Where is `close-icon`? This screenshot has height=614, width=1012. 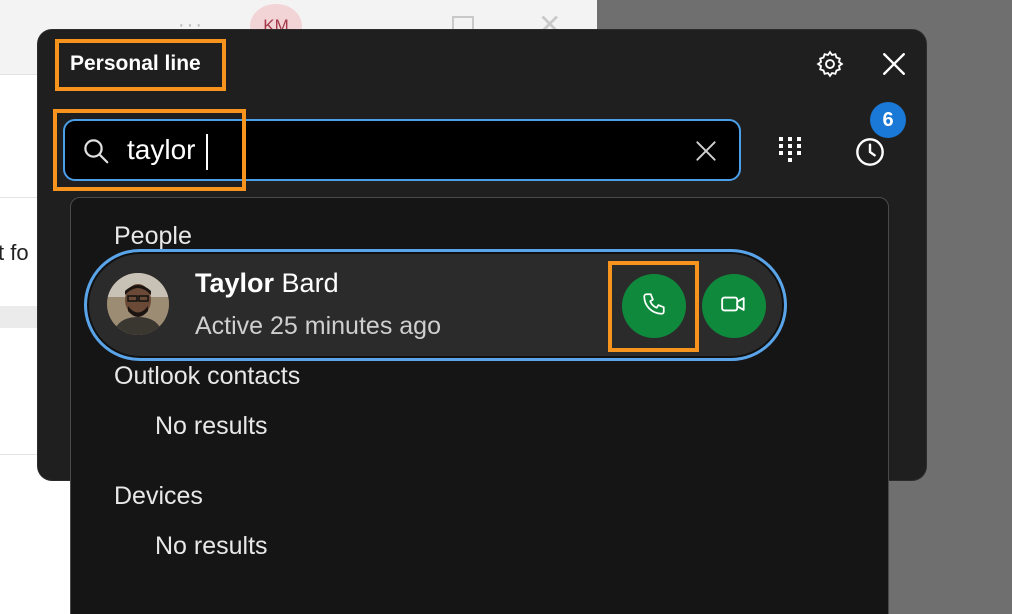 close-icon is located at coordinates (894, 64).